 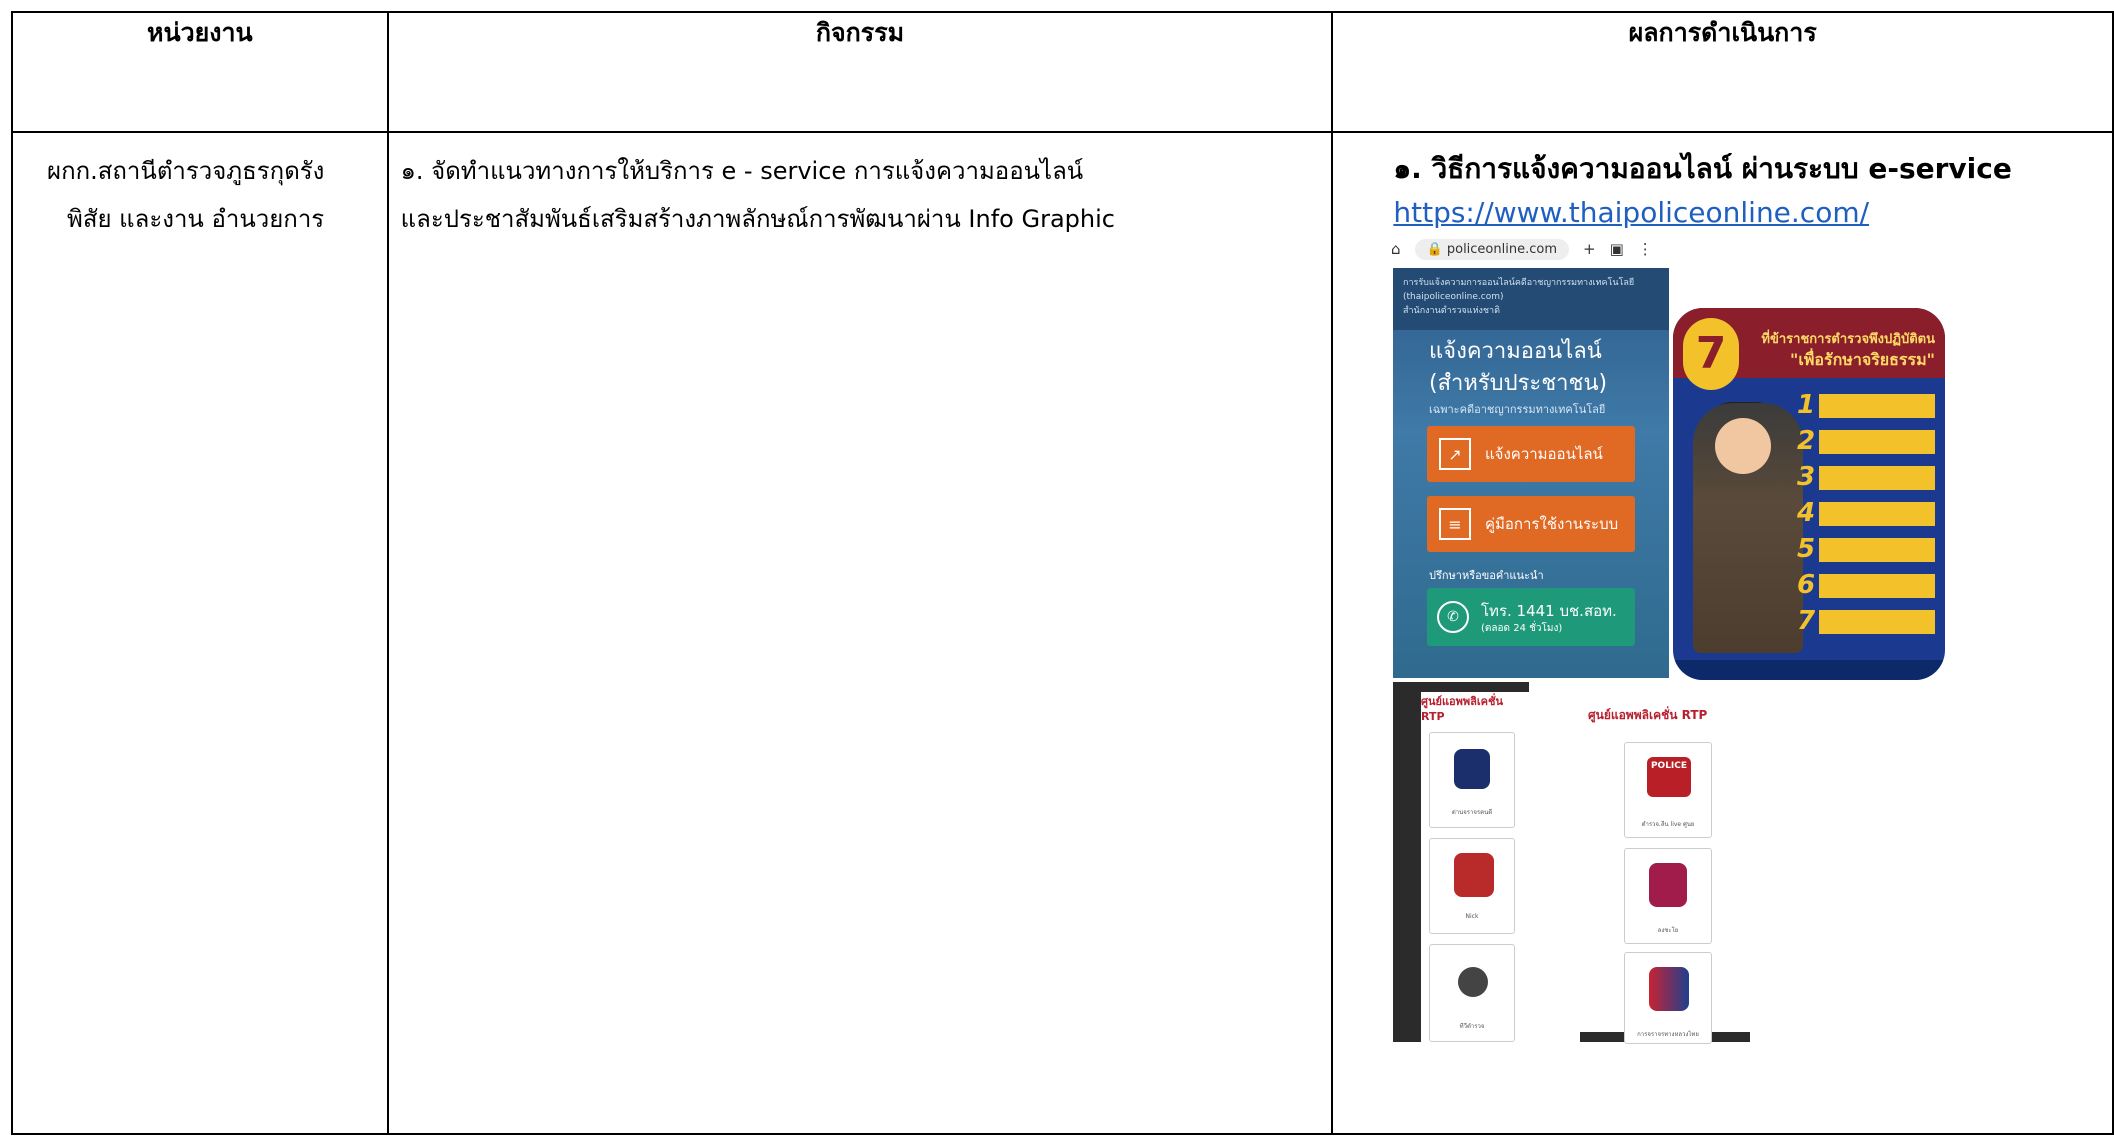 I want to click on phone-line: โทร. 1441 บช.สอท., so click(x=1549, y=611).